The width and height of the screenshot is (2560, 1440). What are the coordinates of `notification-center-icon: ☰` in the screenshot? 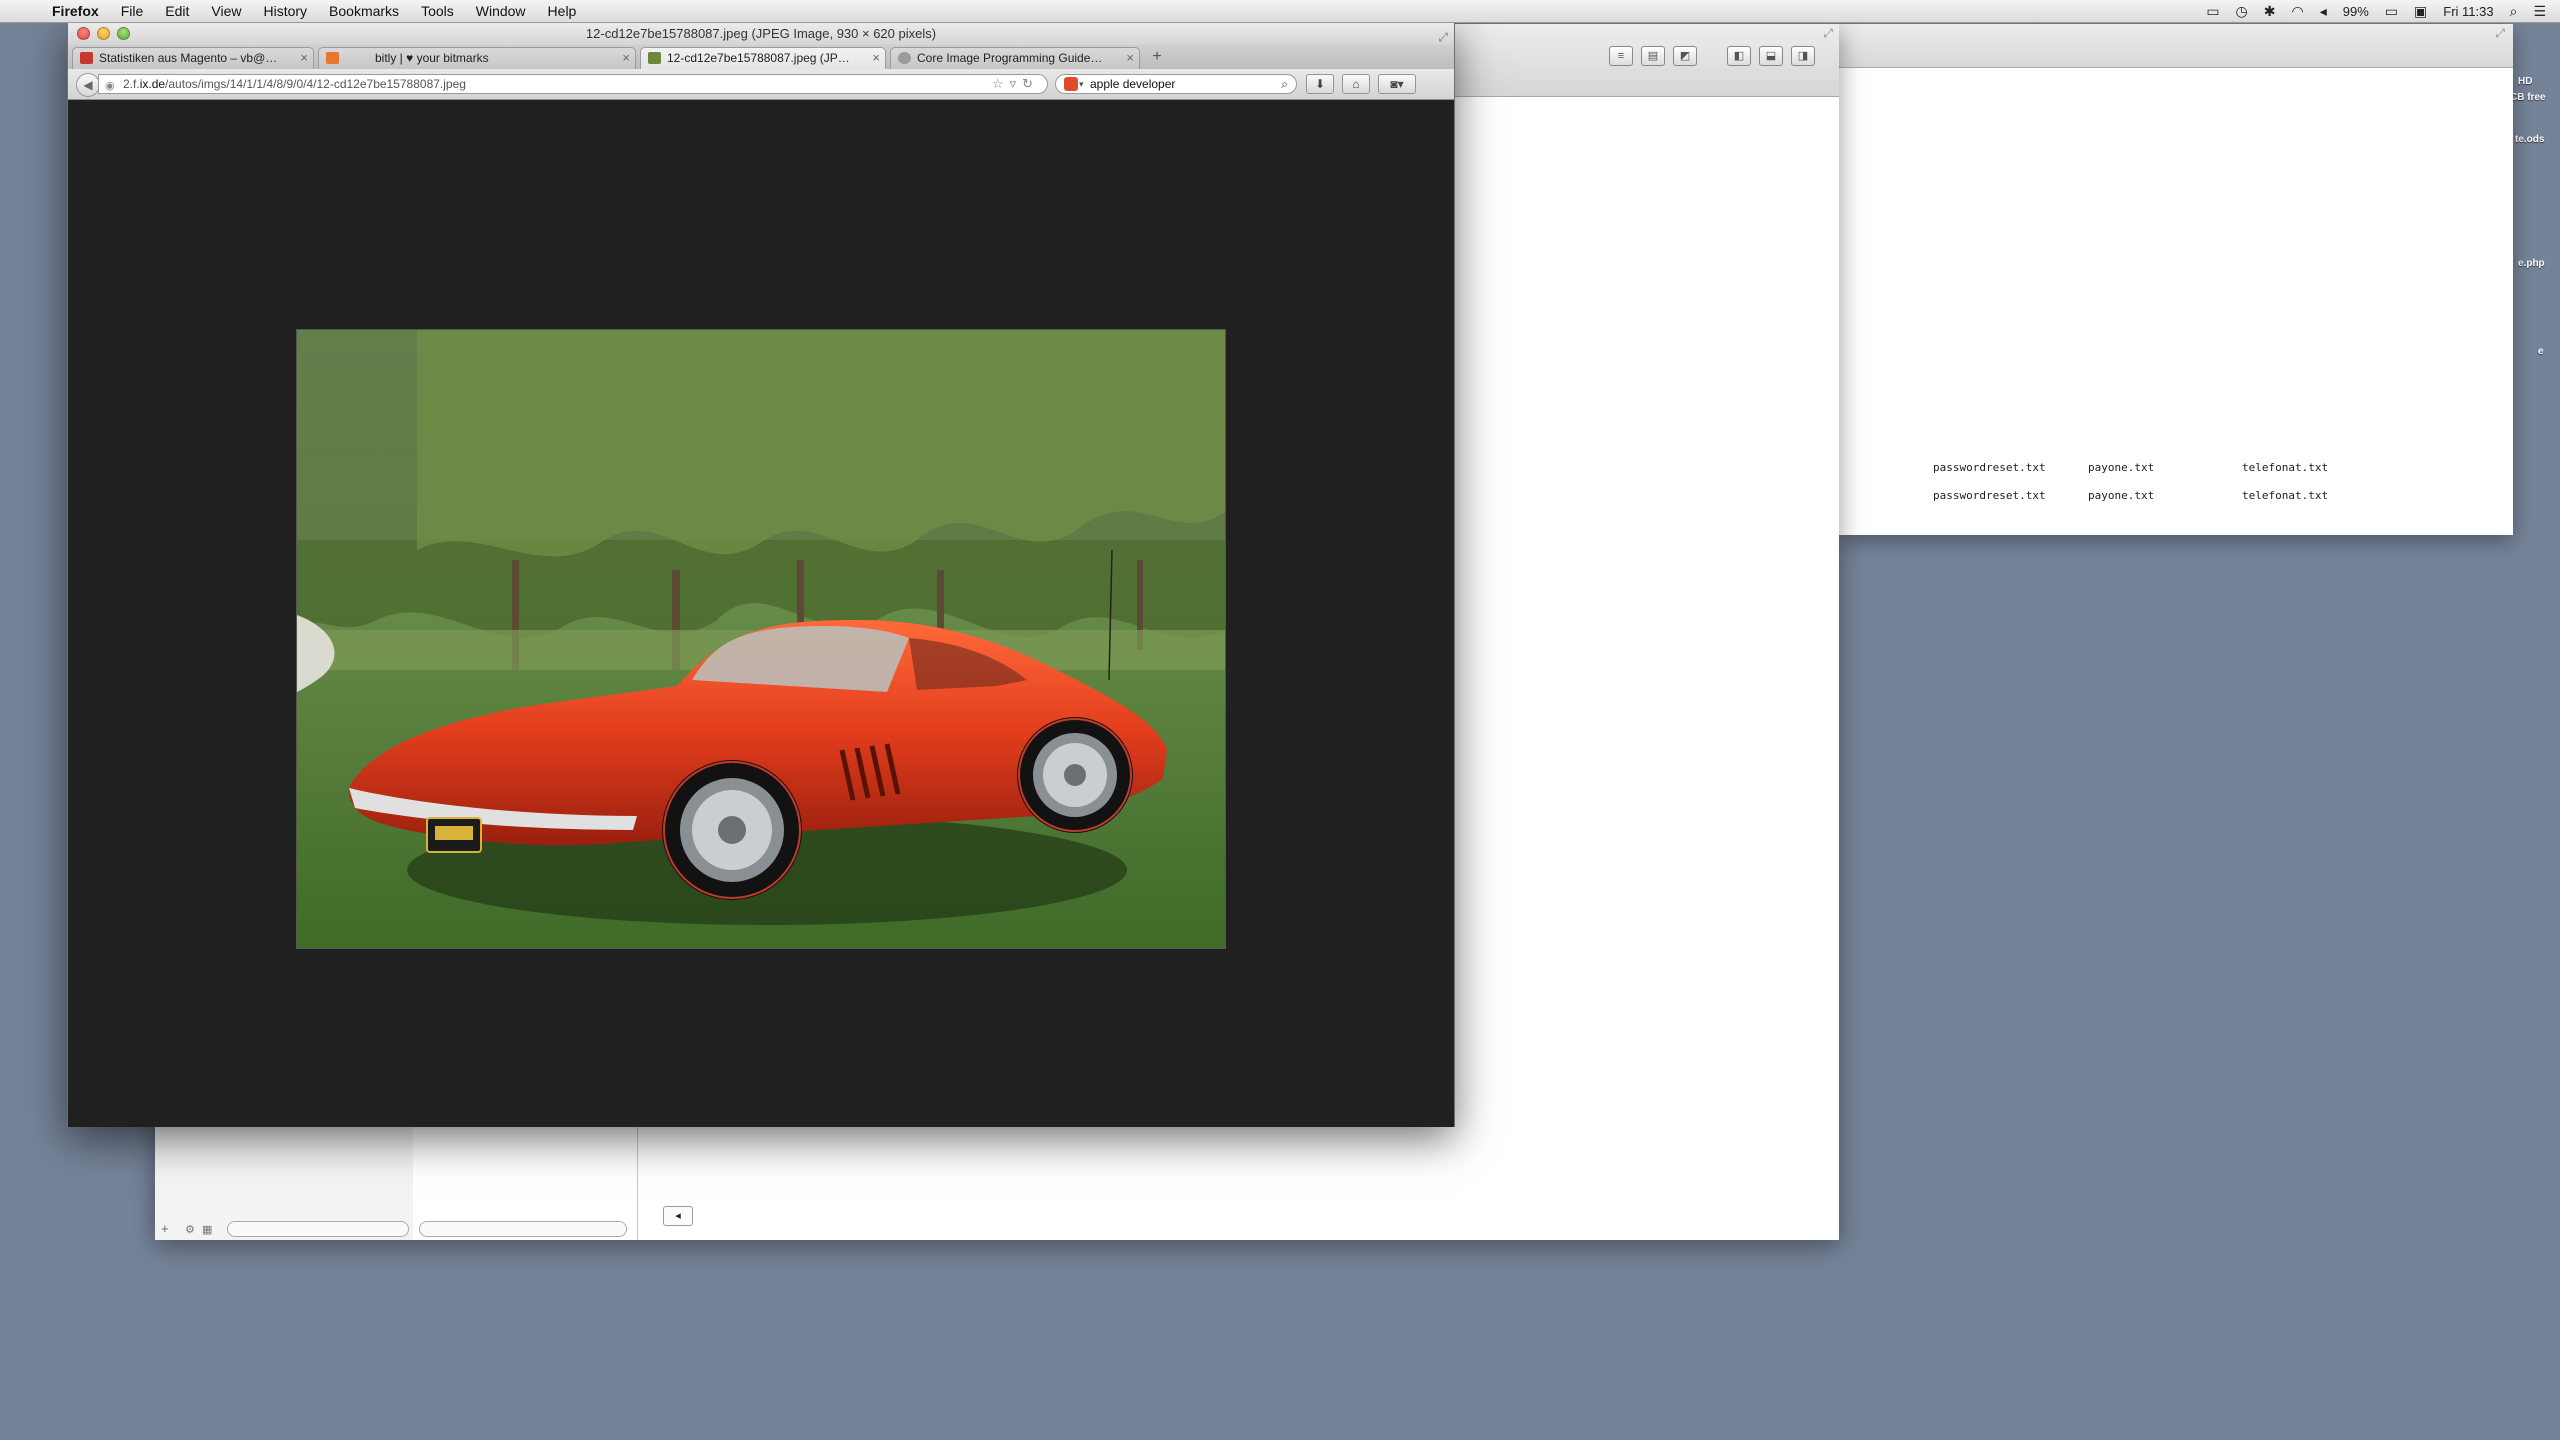 It's located at (2539, 11).